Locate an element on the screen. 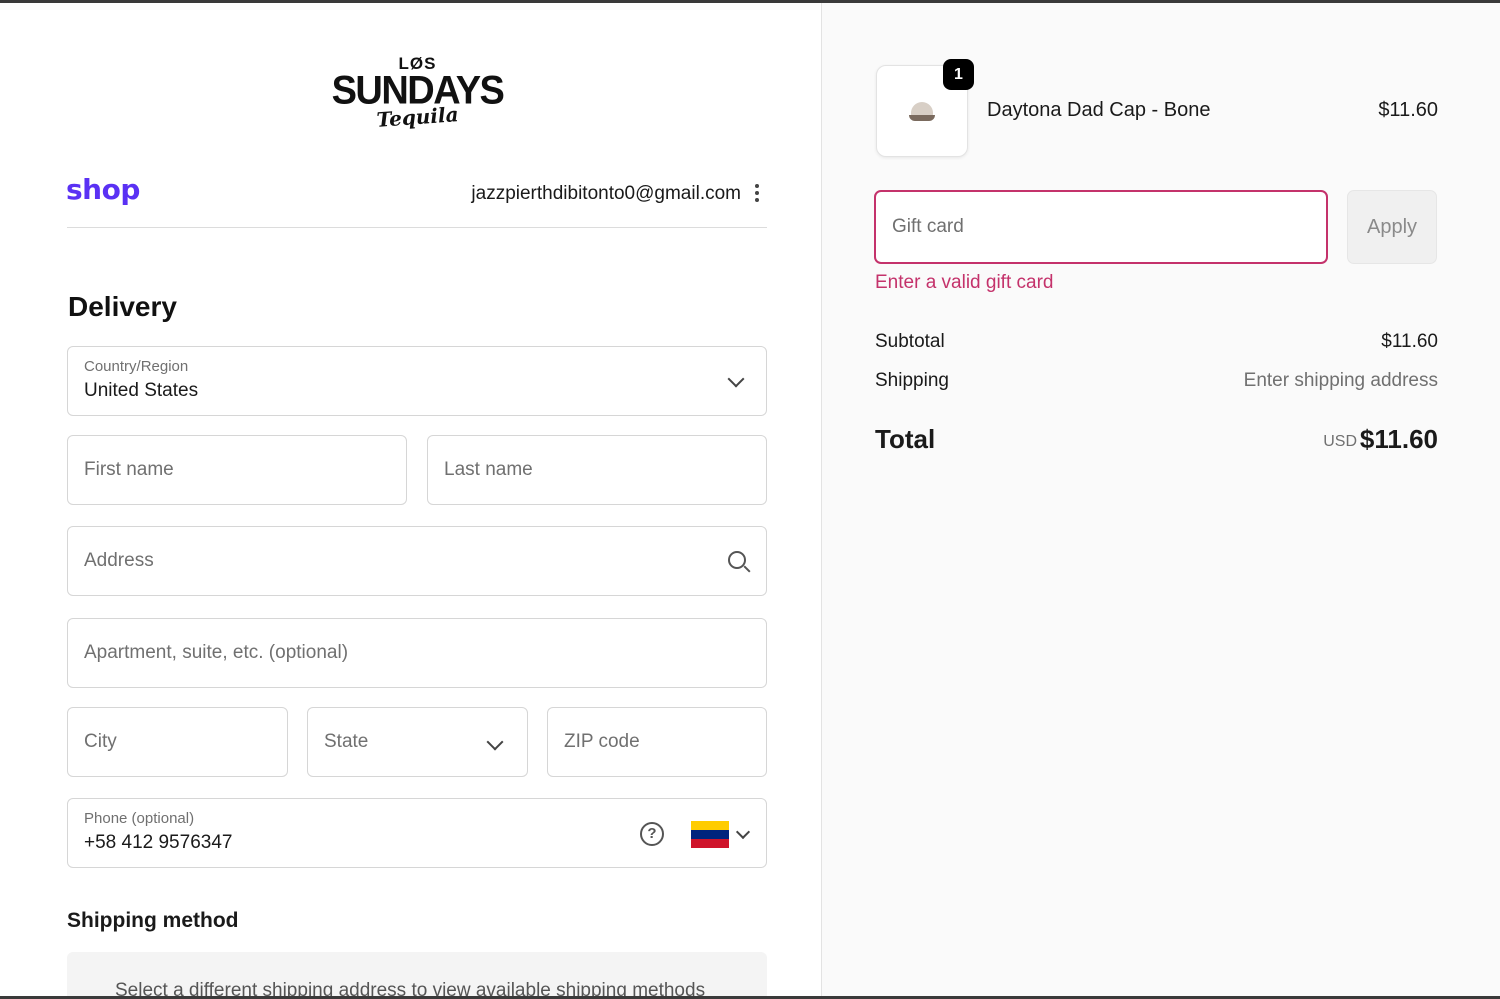  first-name-placeholder: First name is located at coordinates (129, 469).